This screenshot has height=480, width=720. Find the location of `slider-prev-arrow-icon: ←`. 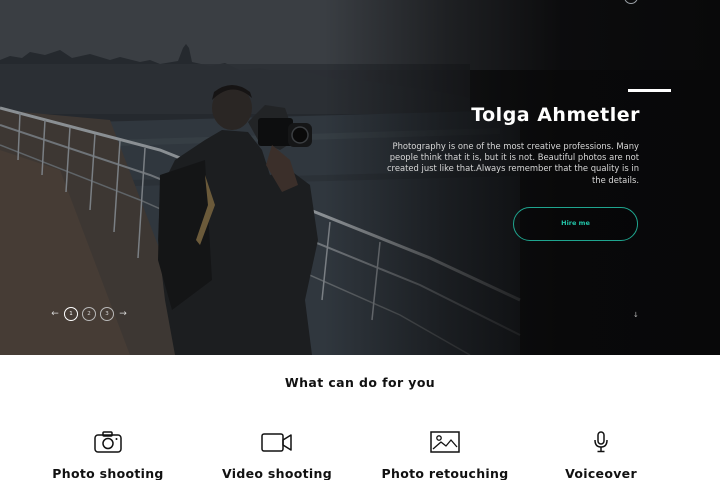

slider-prev-arrow-icon: ← is located at coordinates (55, 314).